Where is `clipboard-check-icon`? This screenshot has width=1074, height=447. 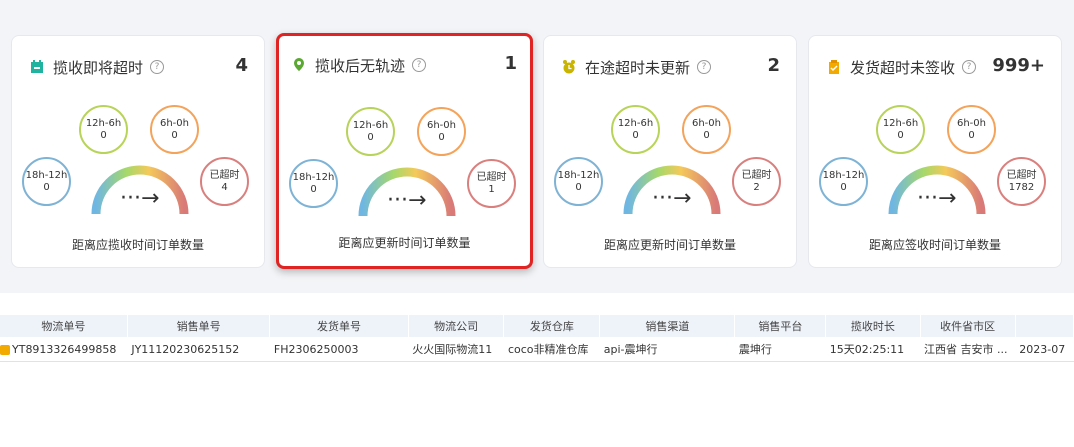 clipboard-check-icon is located at coordinates (834, 67).